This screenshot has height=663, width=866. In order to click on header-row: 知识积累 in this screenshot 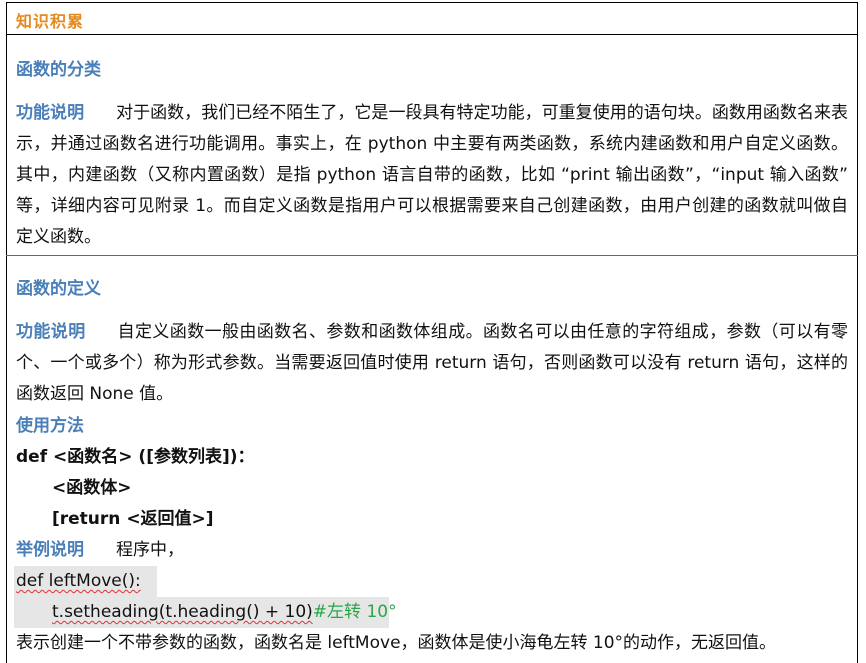, I will do `click(432, 18)`.